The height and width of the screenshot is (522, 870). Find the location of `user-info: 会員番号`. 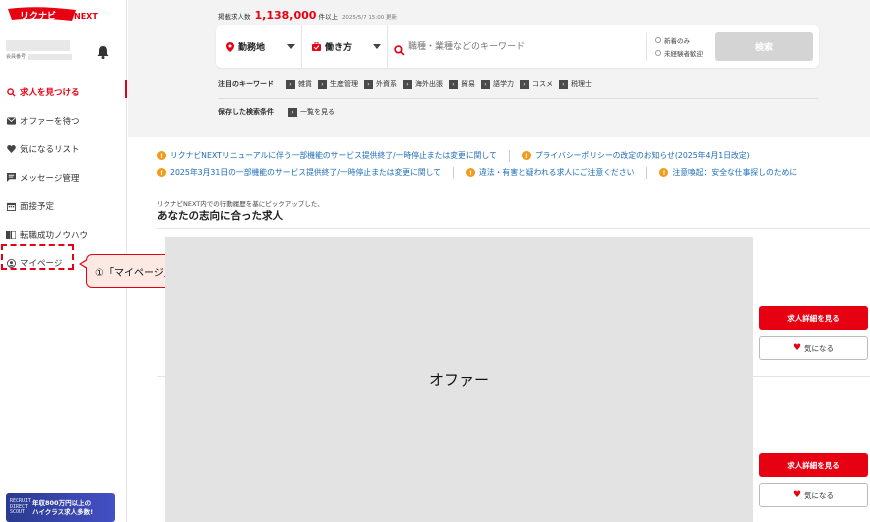

user-info: 会員番号 is located at coordinates (39, 51).